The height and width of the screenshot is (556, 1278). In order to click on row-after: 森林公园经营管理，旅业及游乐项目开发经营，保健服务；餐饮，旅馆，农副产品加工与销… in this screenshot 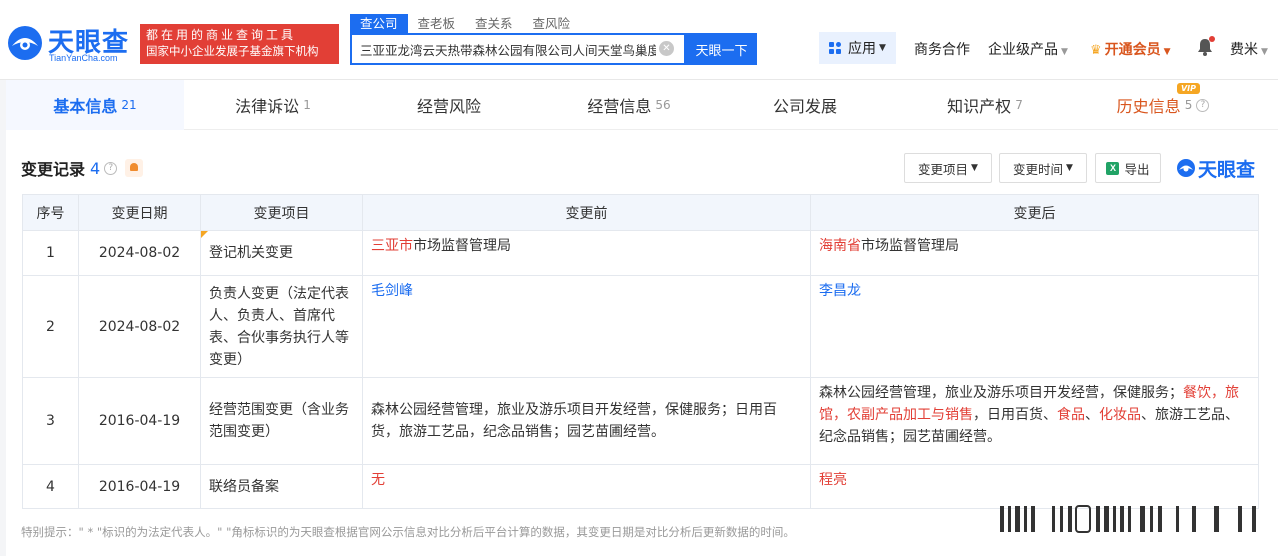, I will do `click(1034, 421)`.